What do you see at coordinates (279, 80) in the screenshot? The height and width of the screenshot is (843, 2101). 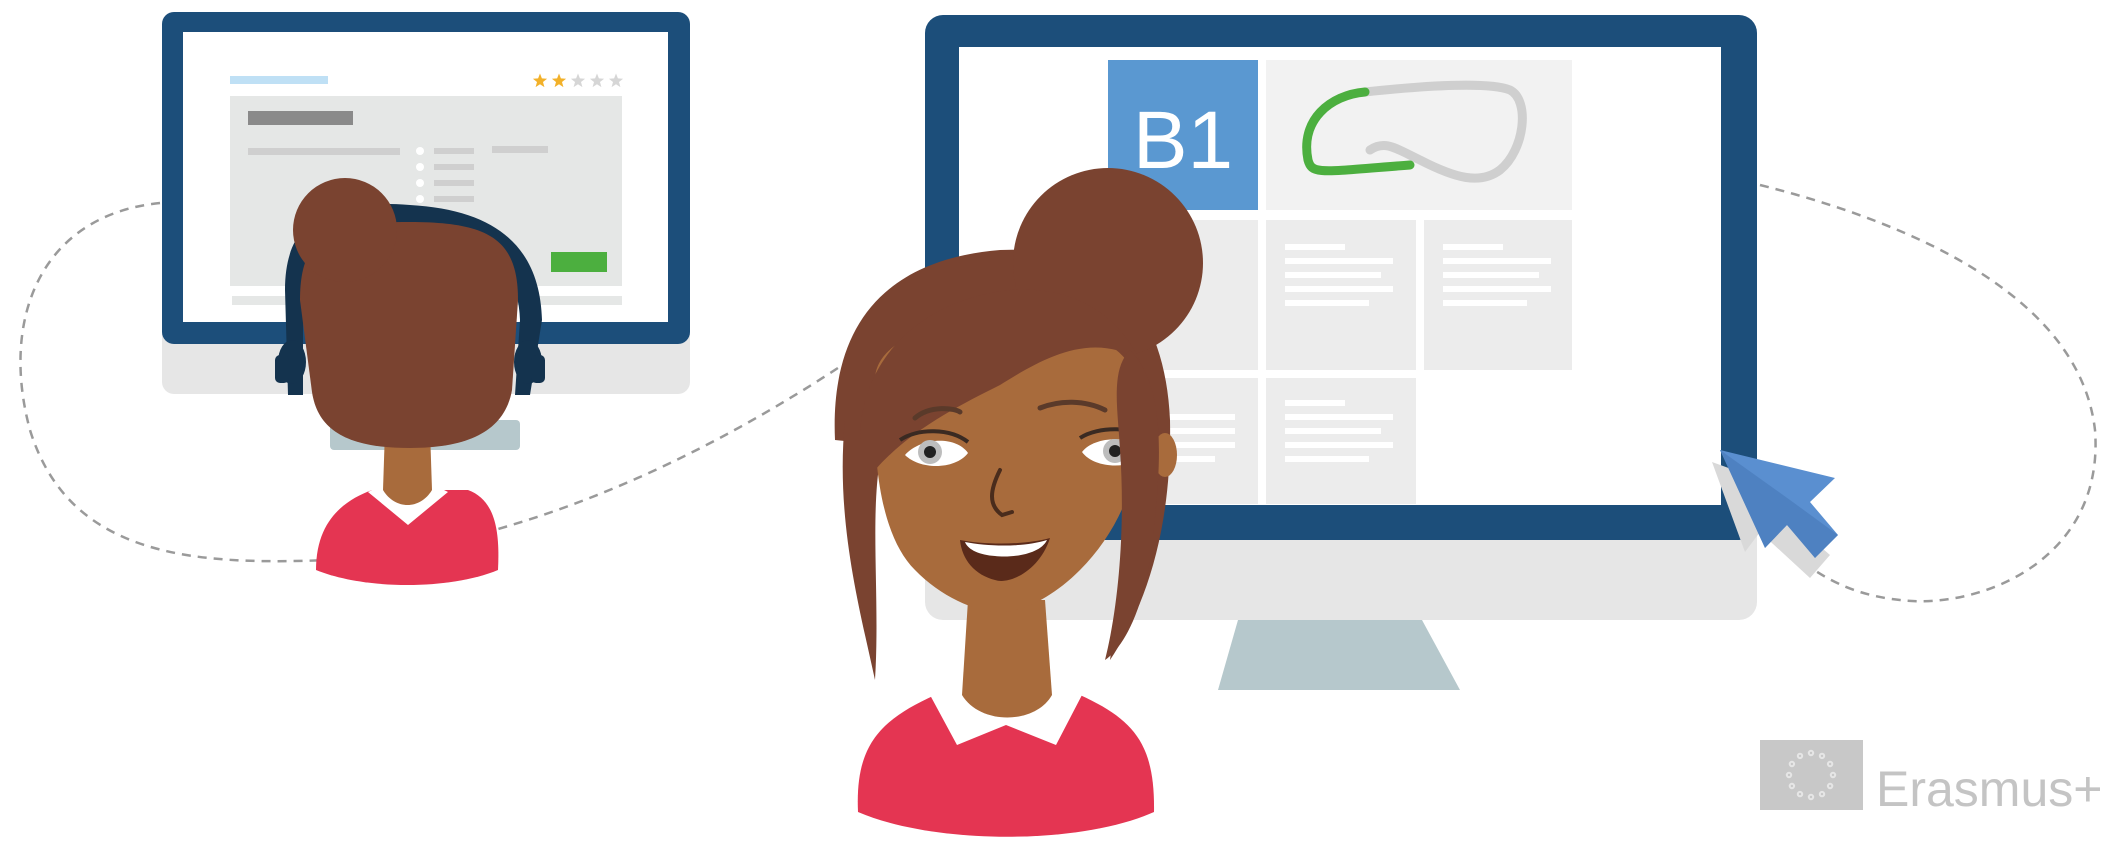 I see `page-link-bar` at bounding box center [279, 80].